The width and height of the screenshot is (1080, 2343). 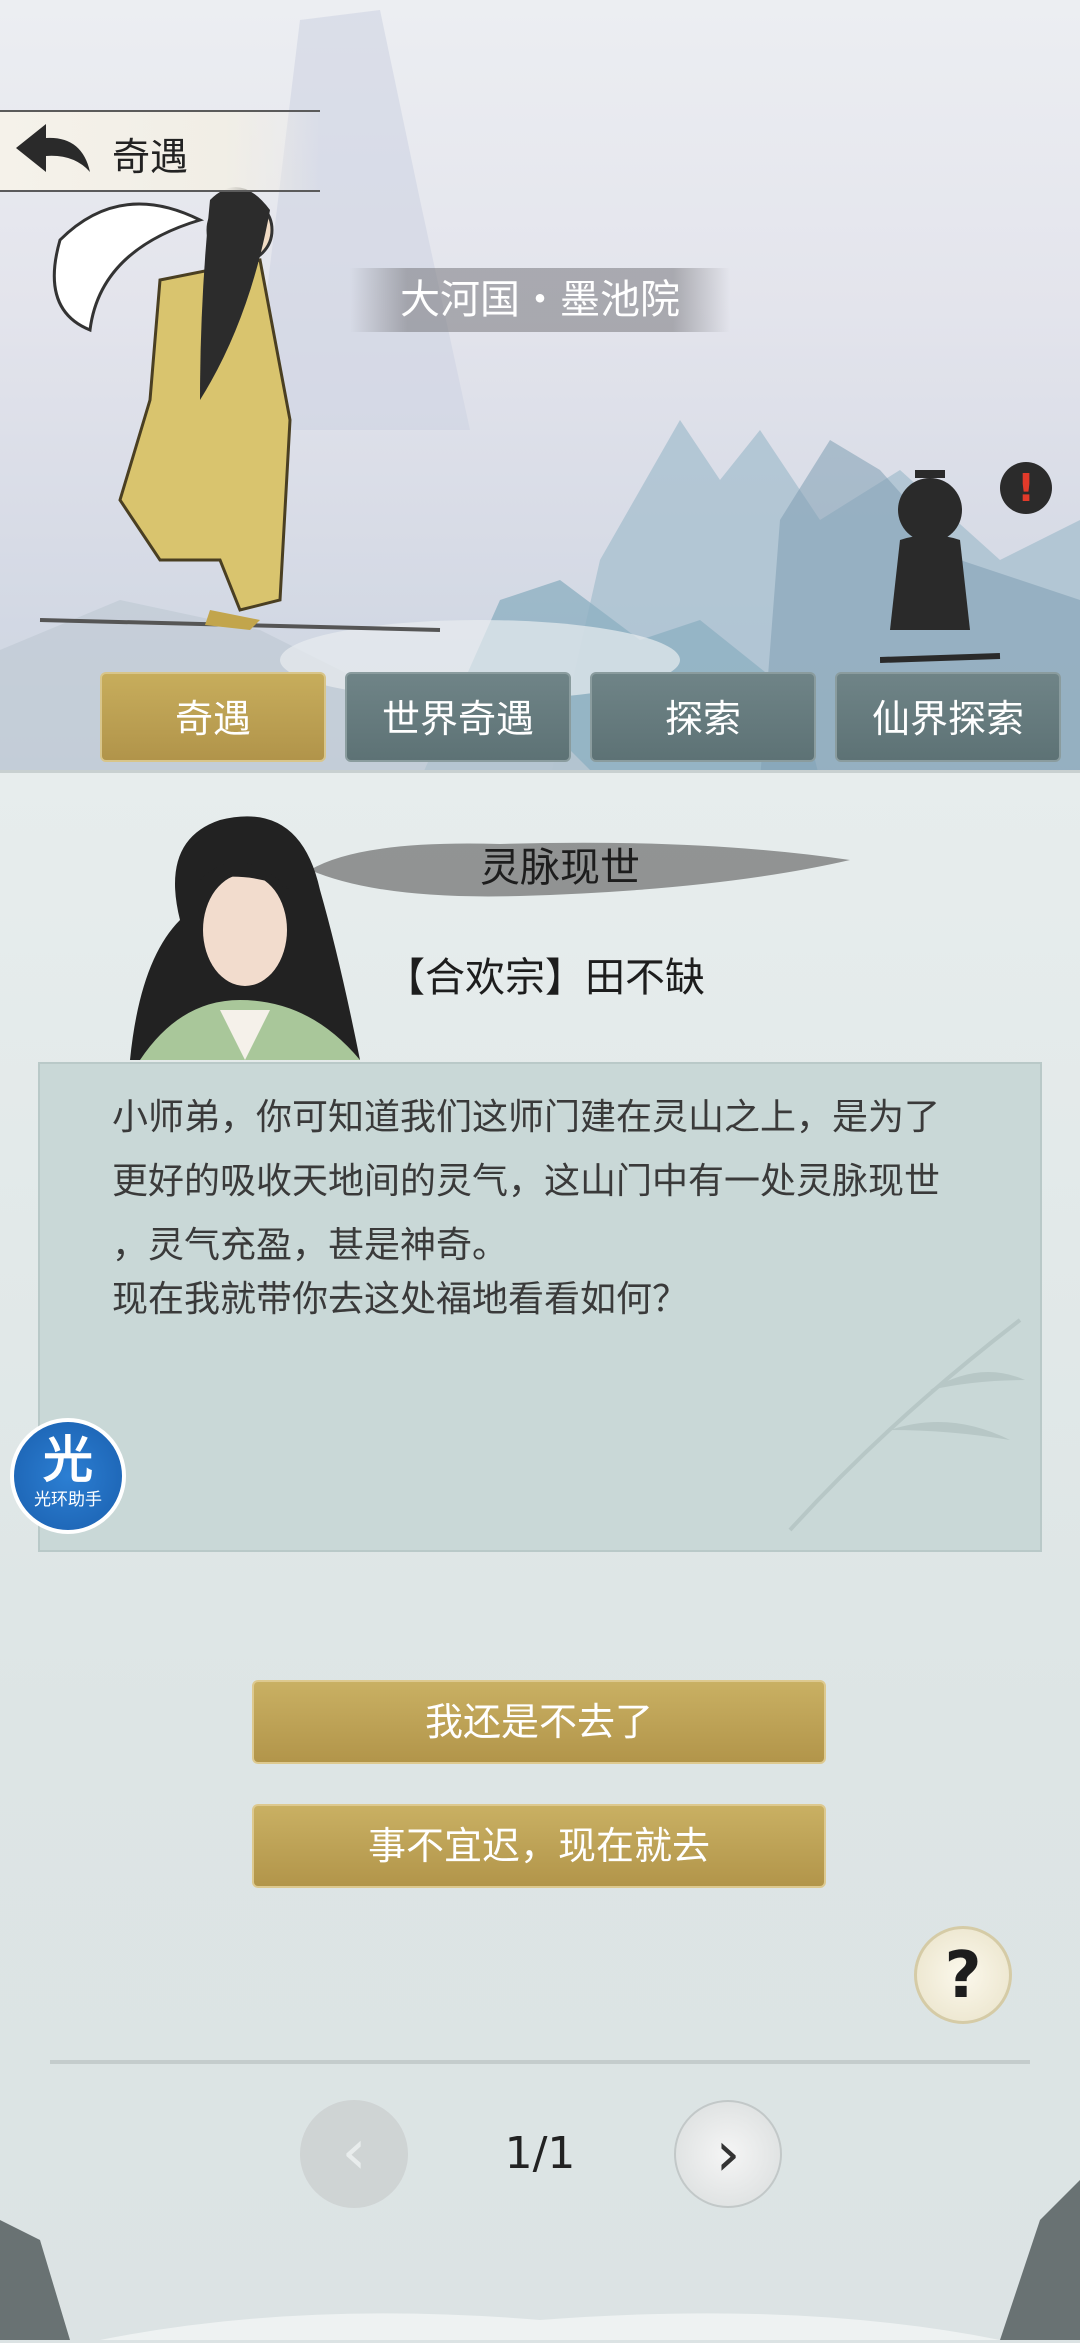 What do you see at coordinates (400, 1299) in the screenshot?
I see `dialog-line: 现在我就带你去这处福地看看如何？` at bounding box center [400, 1299].